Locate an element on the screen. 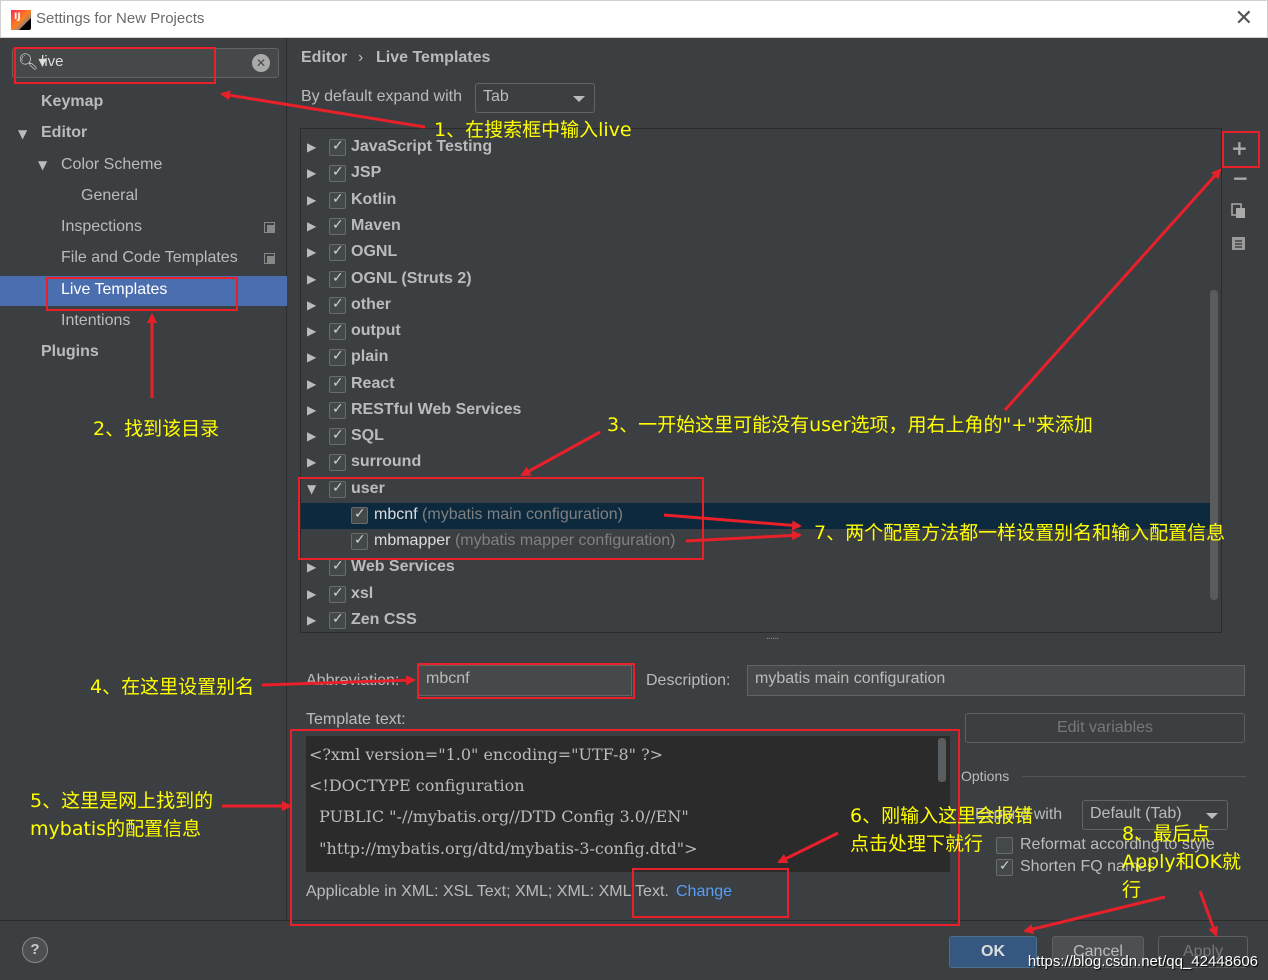 The image size is (1268, 980). description-input: mybatis main configuration is located at coordinates (996, 680).